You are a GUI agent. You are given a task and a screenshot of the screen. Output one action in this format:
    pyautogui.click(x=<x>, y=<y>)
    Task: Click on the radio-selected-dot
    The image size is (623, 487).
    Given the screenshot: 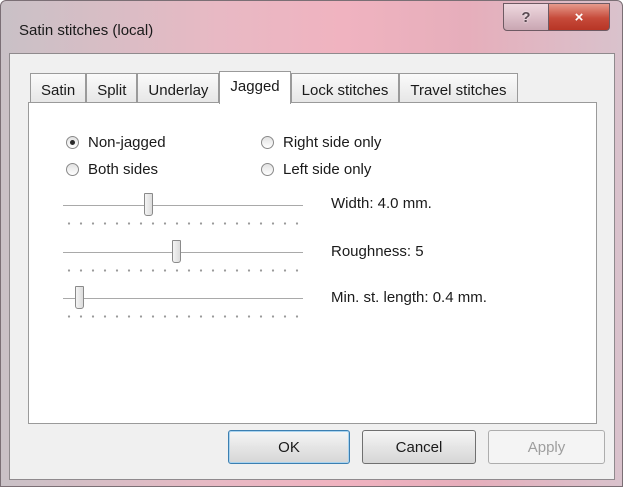 What is the action you would take?
    pyautogui.click(x=72, y=142)
    